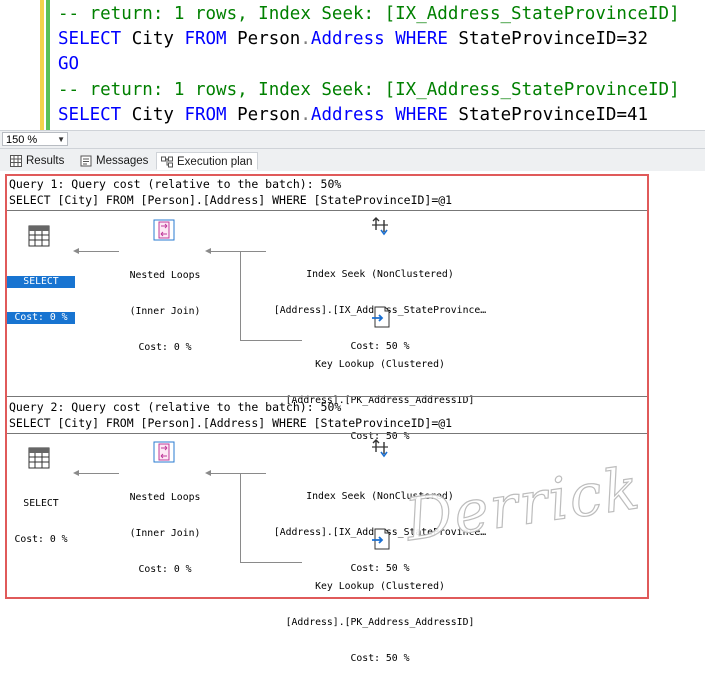 This screenshot has height=677, width=705. What do you see at coordinates (215, 162) in the screenshot?
I see `tab-execution-plan-label: Execution plan` at bounding box center [215, 162].